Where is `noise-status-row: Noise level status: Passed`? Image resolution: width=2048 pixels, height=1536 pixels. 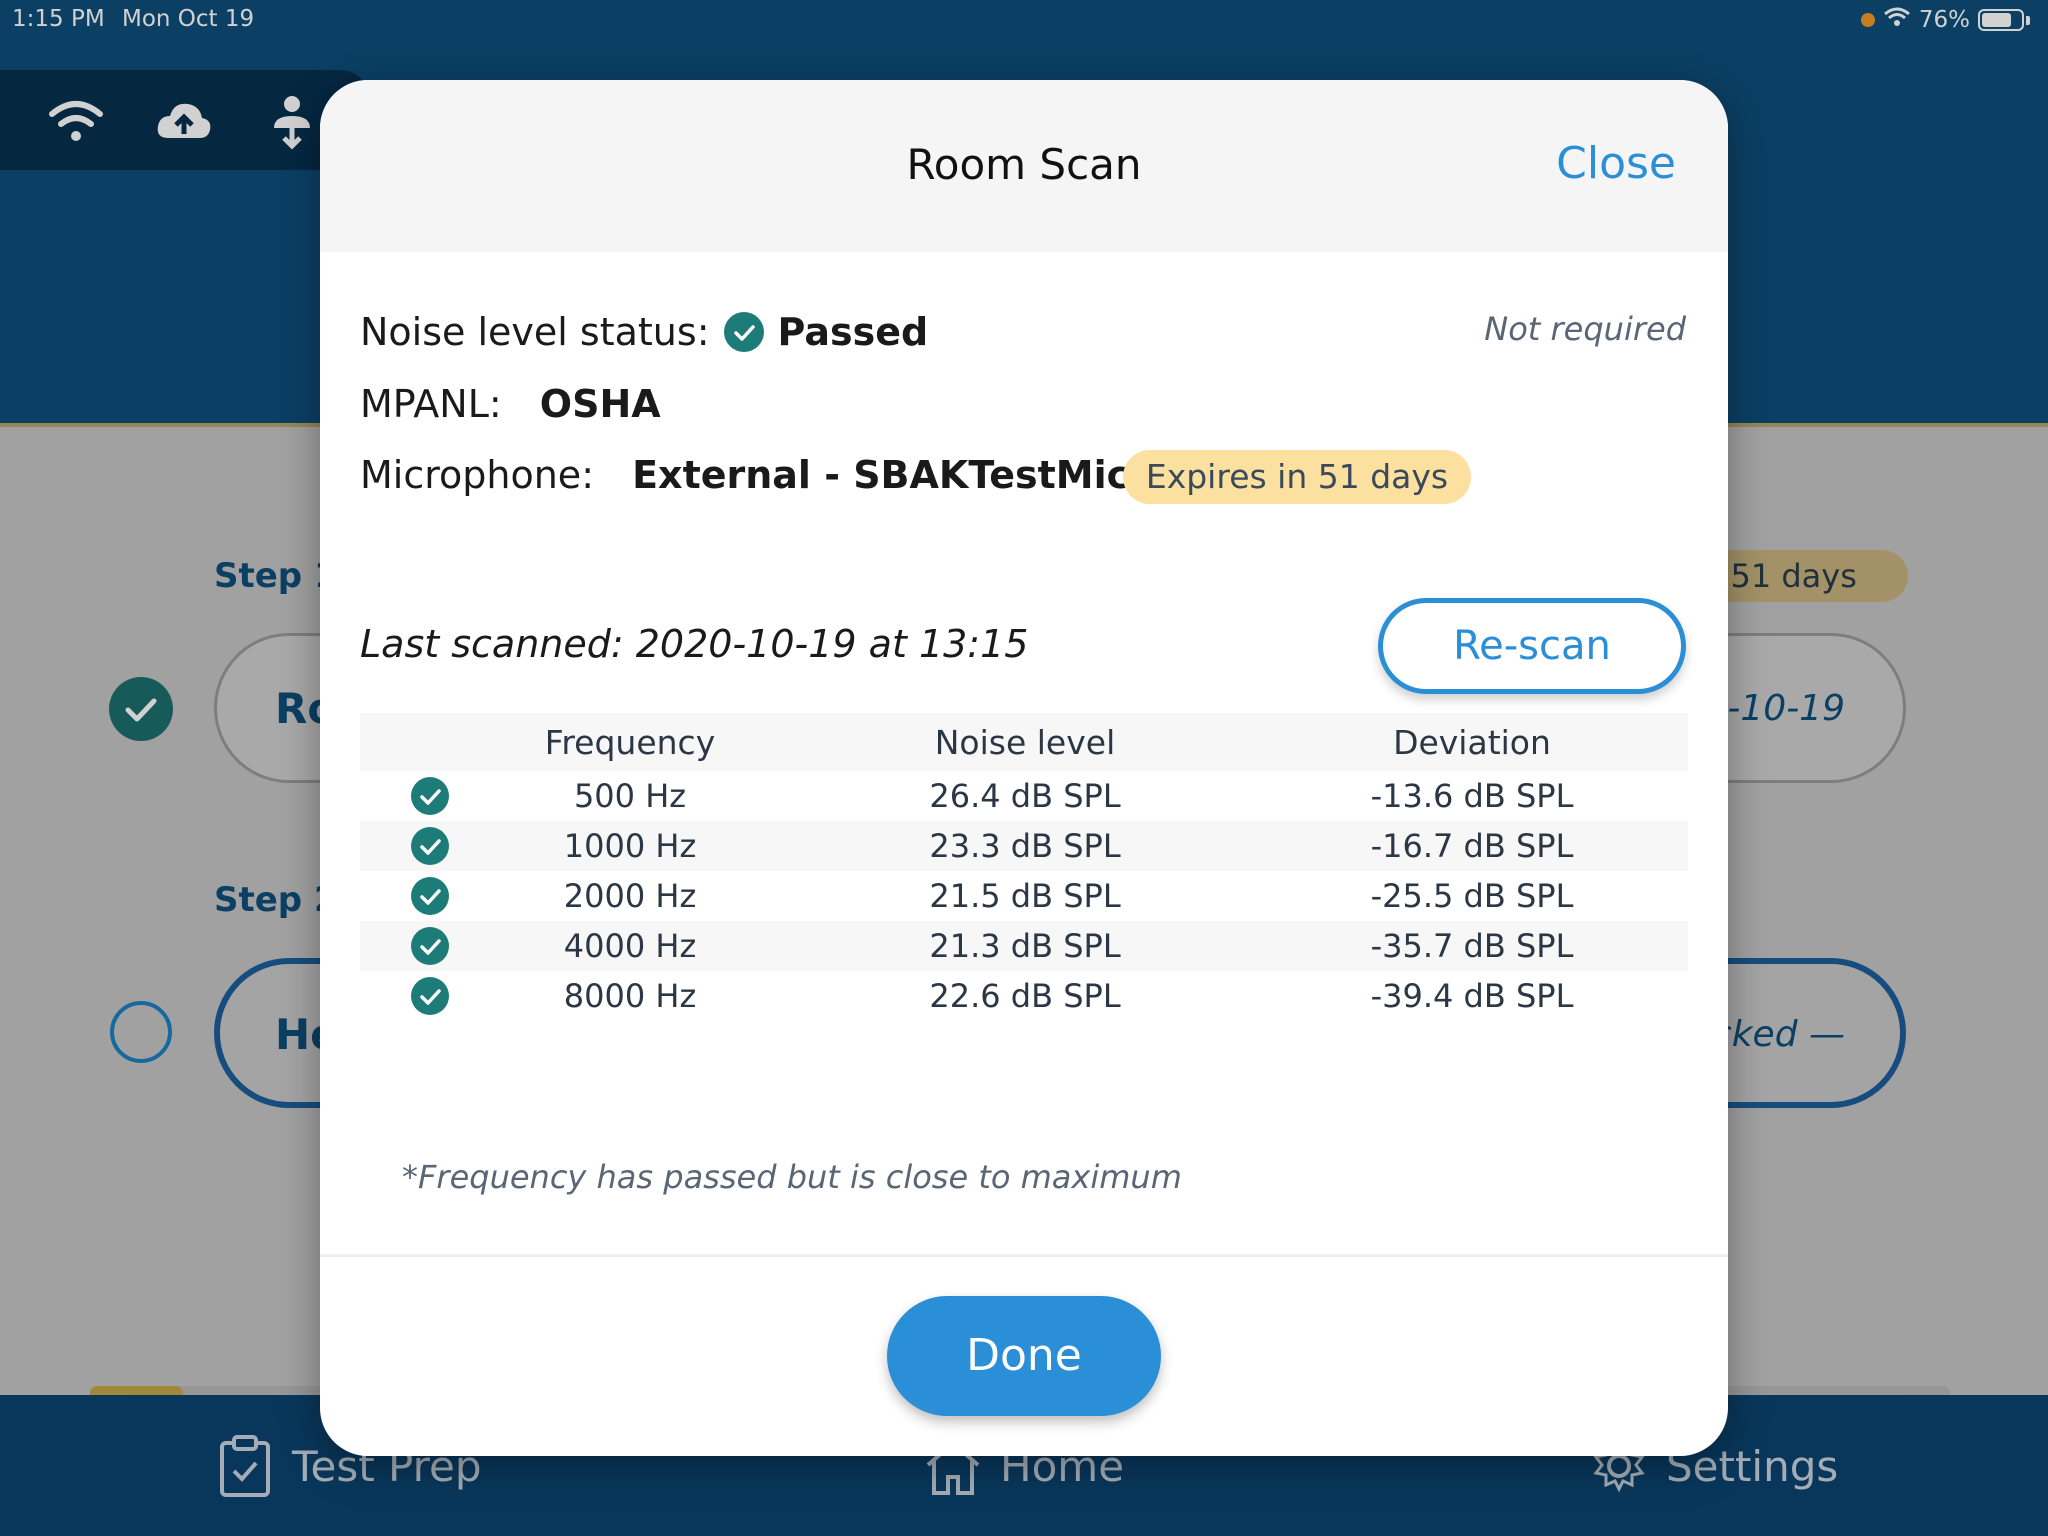
noise-status-row: Noise level status: Passed is located at coordinates (644, 334).